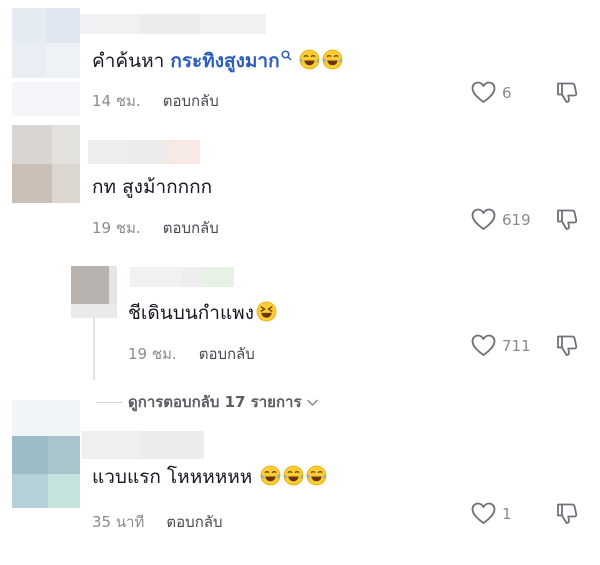 This screenshot has height=565, width=600. I want to click on comment-body: ชีเดินบนกำแพง, so click(191, 313).